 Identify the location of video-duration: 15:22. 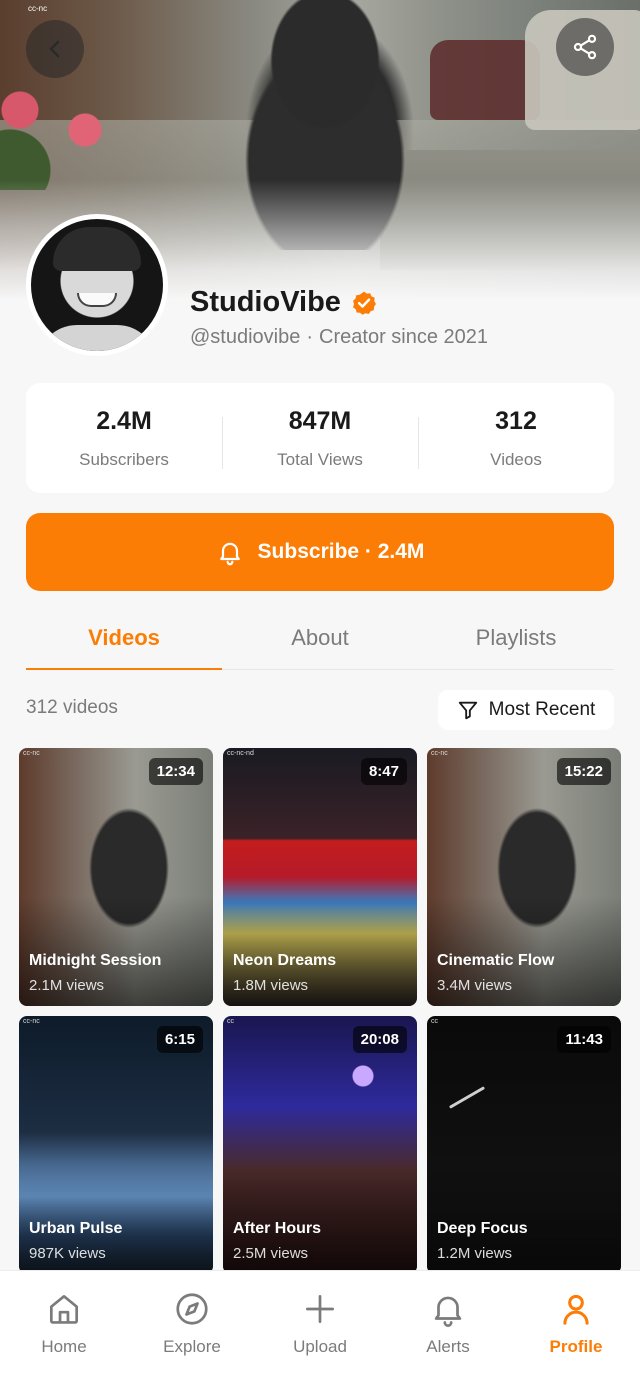
(583, 771).